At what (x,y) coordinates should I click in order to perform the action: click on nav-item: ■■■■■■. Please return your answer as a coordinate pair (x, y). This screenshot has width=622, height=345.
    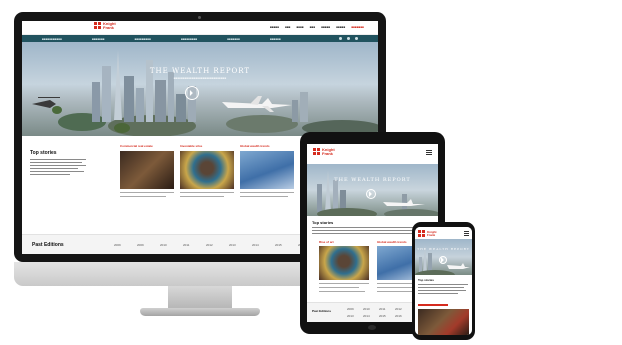
    Looking at the image, I should click on (275, 39).